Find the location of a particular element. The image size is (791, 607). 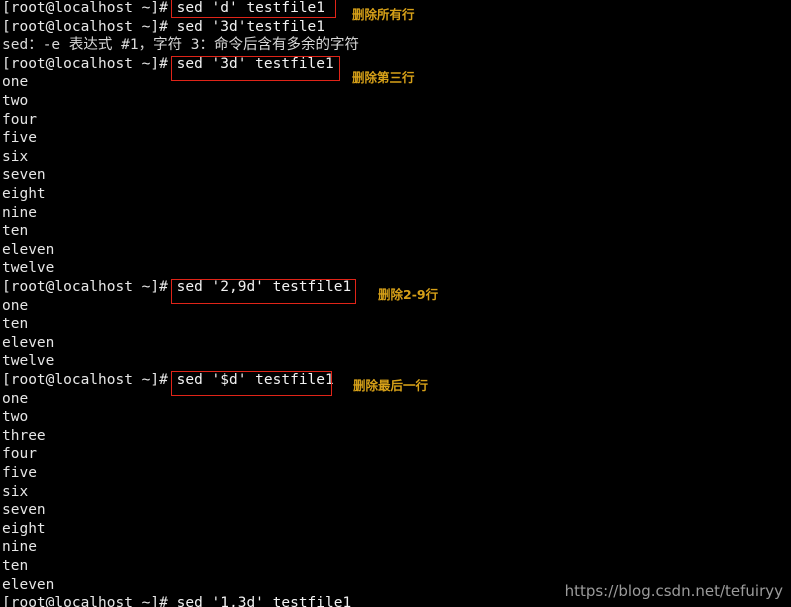

error-text: sed：-e 表达式 #1，字符 3：命令后含有多余的字符 is located at coordinates (181, 45).